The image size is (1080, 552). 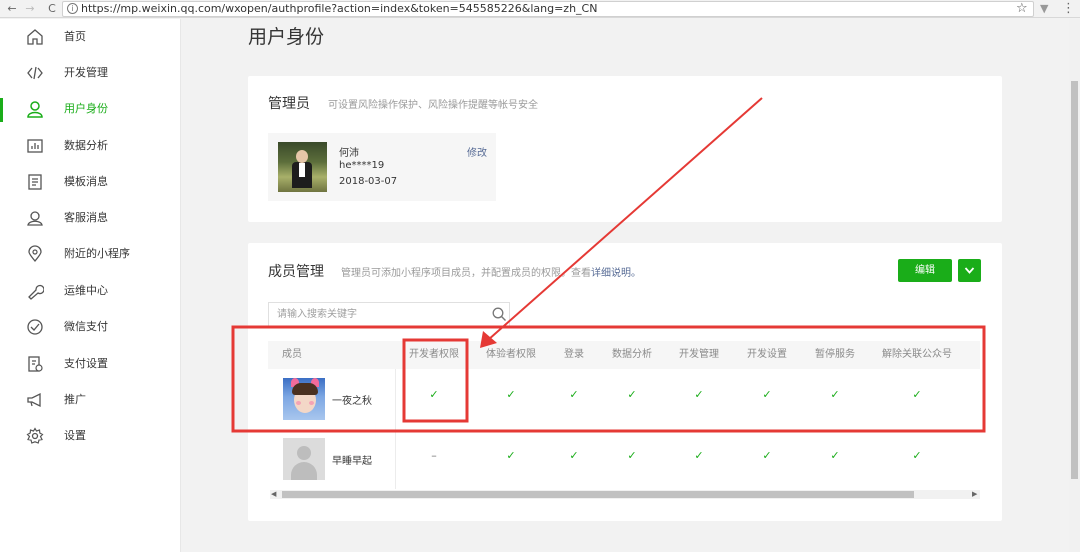 I want to click on vertical-scrollbar, so click(x=1074, y=285).